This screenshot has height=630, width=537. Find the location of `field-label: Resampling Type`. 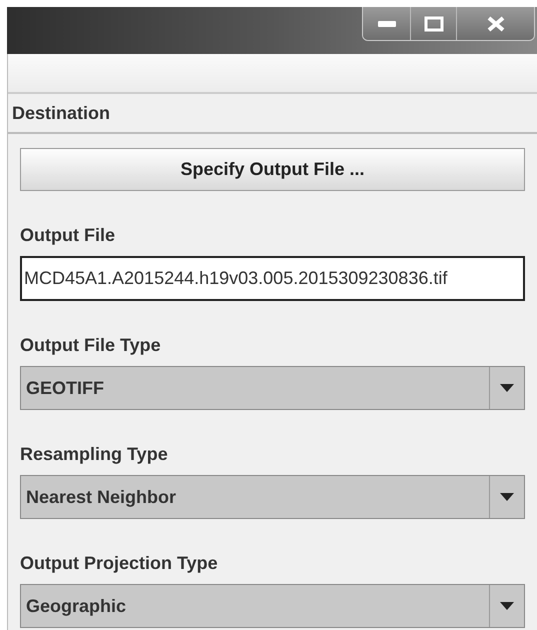

field-label: Resampling Type is located at coordinates (94, 454).